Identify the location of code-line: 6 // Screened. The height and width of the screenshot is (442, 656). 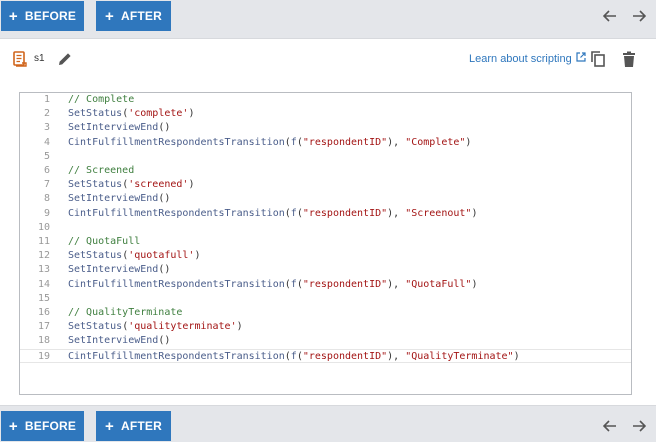
(325, 171).